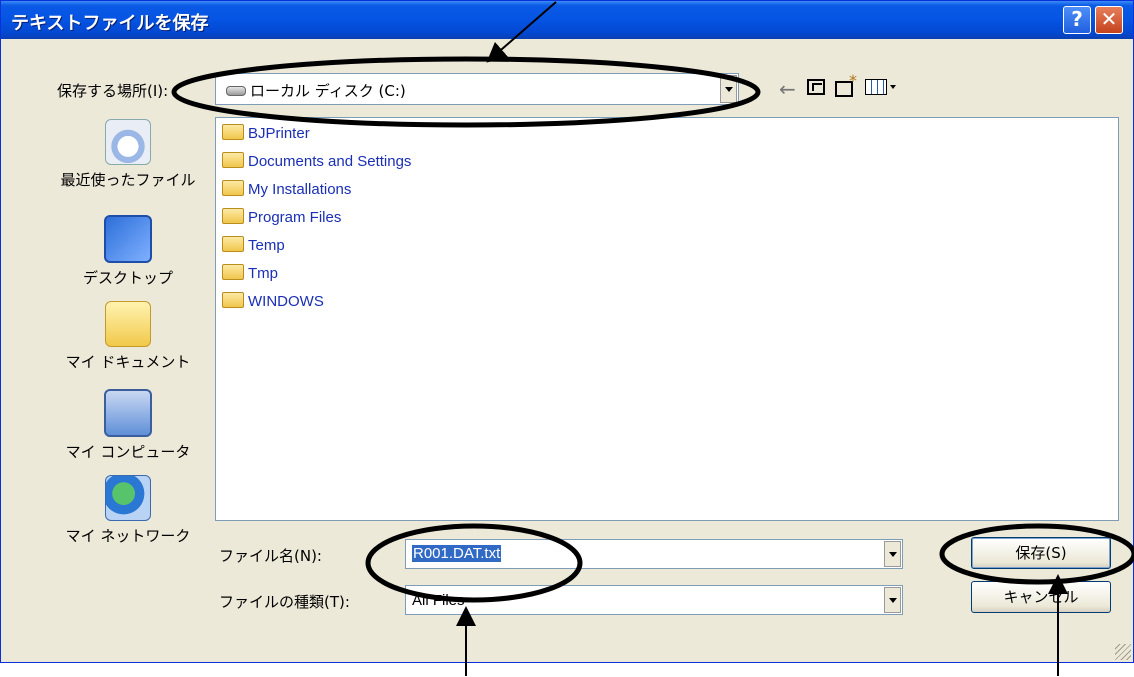  What do you see at coordinates (521, 32) in the screenshot?
I see `annotation-arrow-top` at bounding box center [521, 32].